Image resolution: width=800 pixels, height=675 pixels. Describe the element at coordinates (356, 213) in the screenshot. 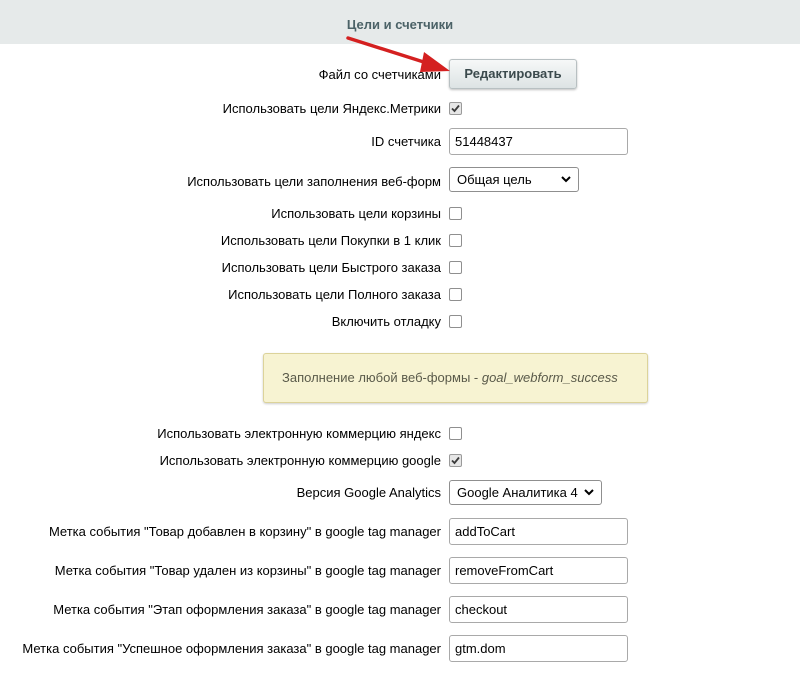

I see `cart-goals-label: Использовать цели корзины` at that location.